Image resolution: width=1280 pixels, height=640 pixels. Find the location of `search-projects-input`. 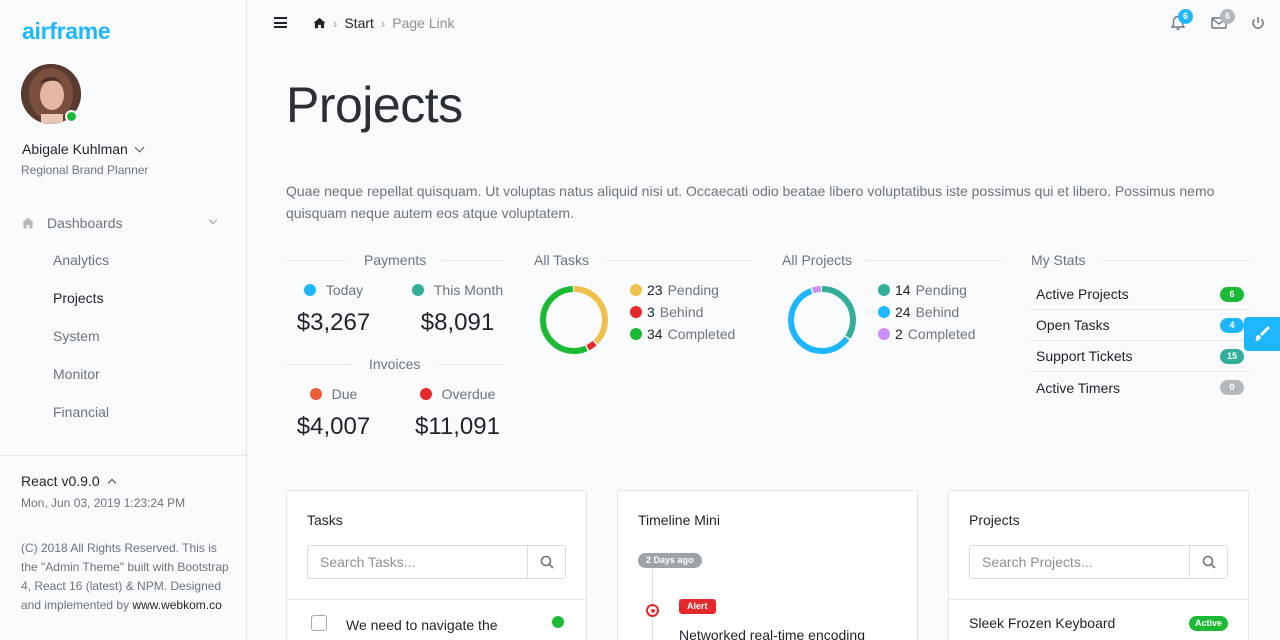

search-projects-input is located at coordinates (1079, 562).